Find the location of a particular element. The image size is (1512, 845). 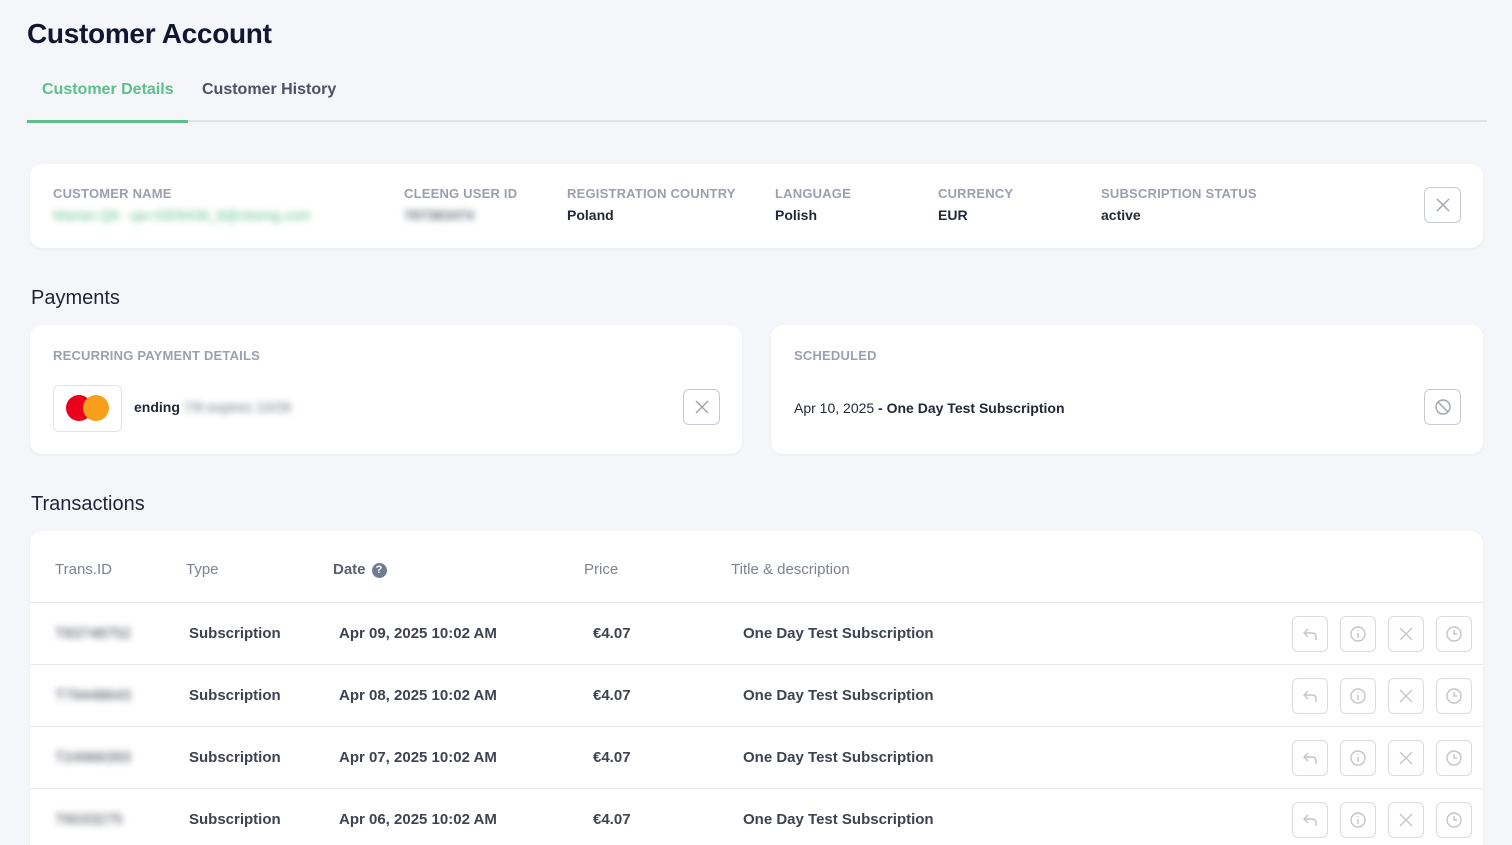

tab-customer-history: Customer History is located at coordinates (269, 94).